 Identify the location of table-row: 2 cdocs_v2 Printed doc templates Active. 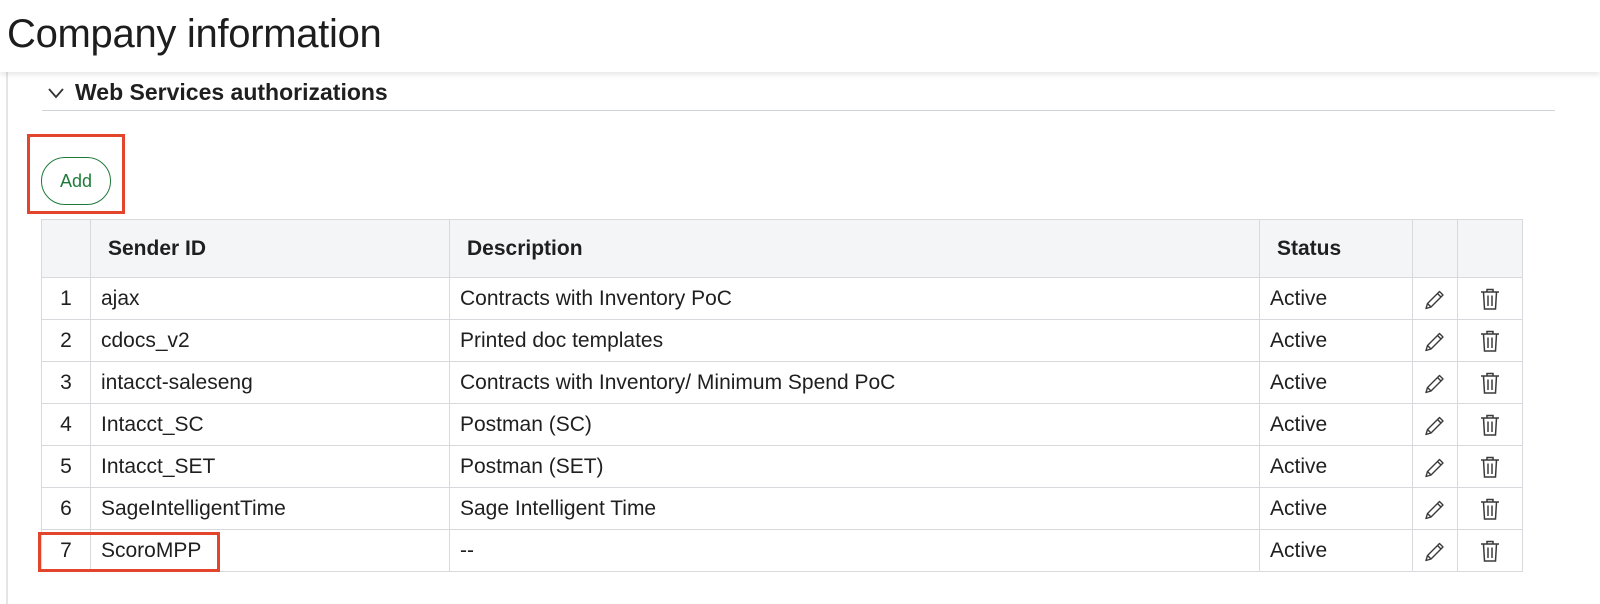
(782, 340).